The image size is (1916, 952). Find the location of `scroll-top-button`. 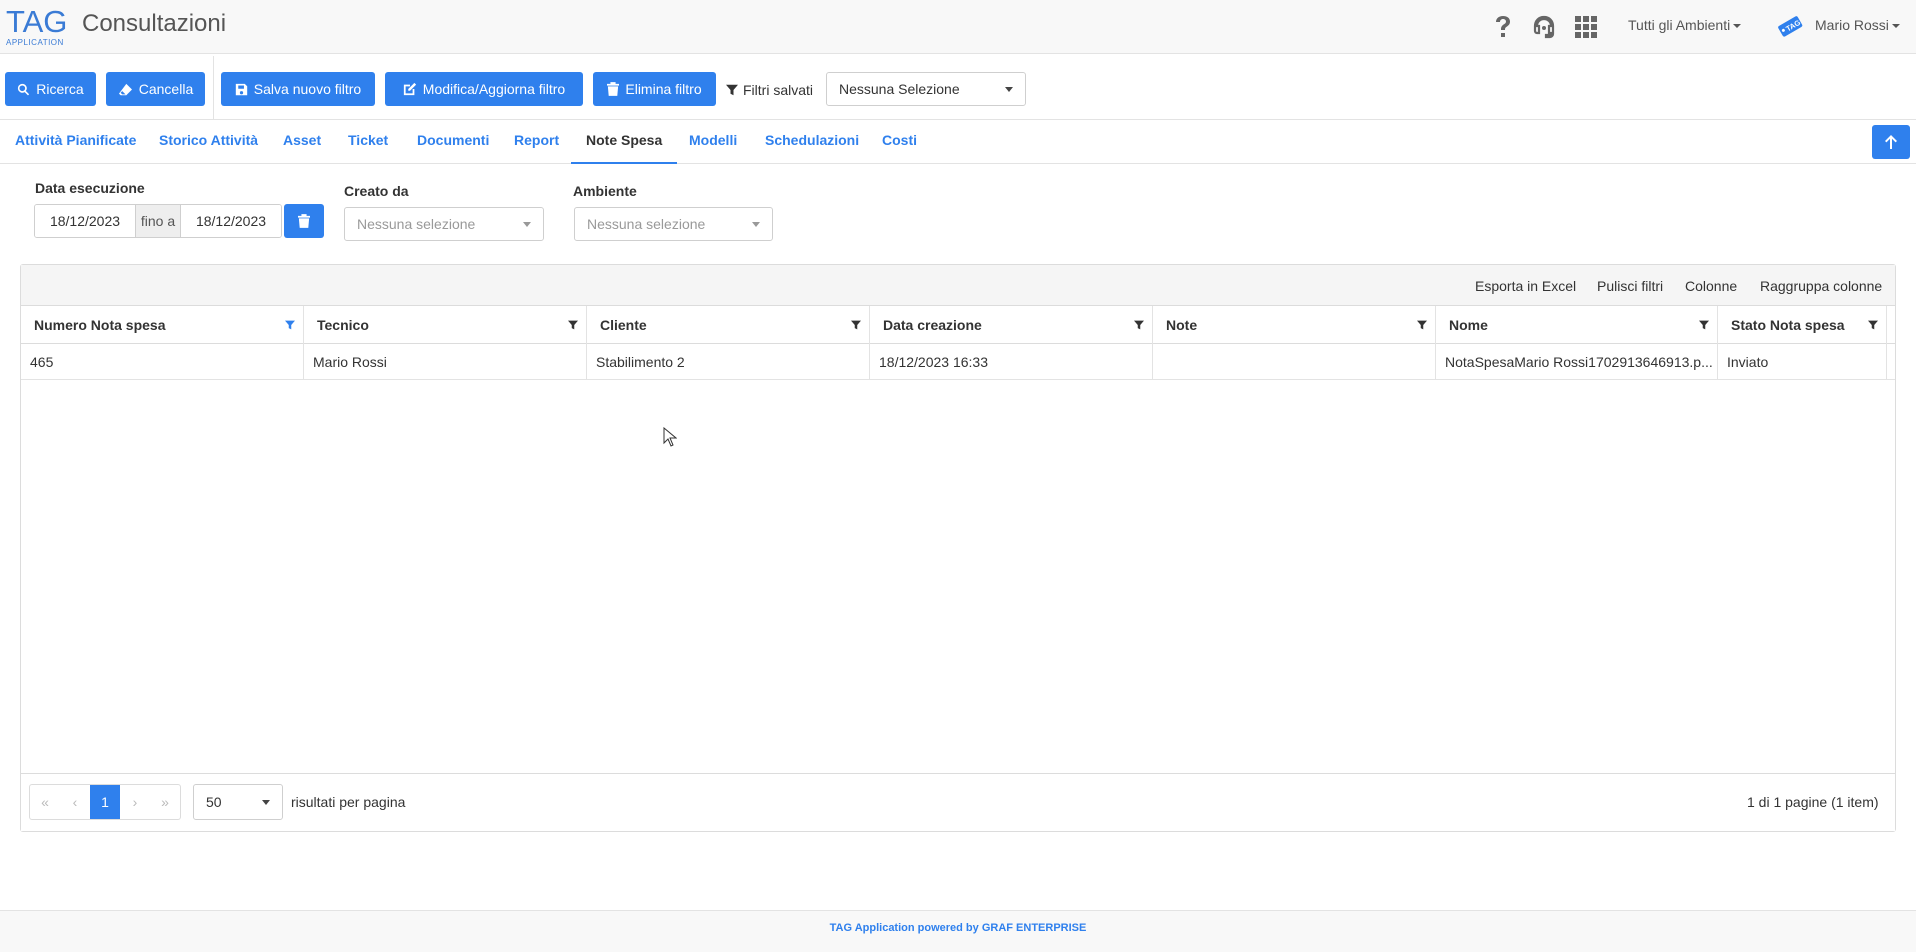

scroll-top-button is located at coordinates (1891, 142).